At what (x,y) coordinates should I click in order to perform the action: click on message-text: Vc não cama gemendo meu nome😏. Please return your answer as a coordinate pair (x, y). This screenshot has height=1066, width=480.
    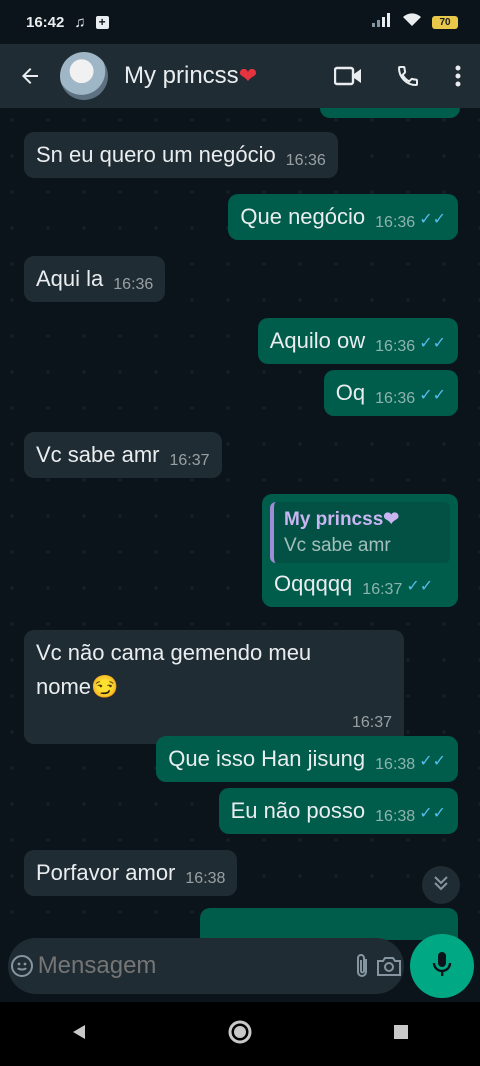
    Looking at the image, I should click on (174, 669).